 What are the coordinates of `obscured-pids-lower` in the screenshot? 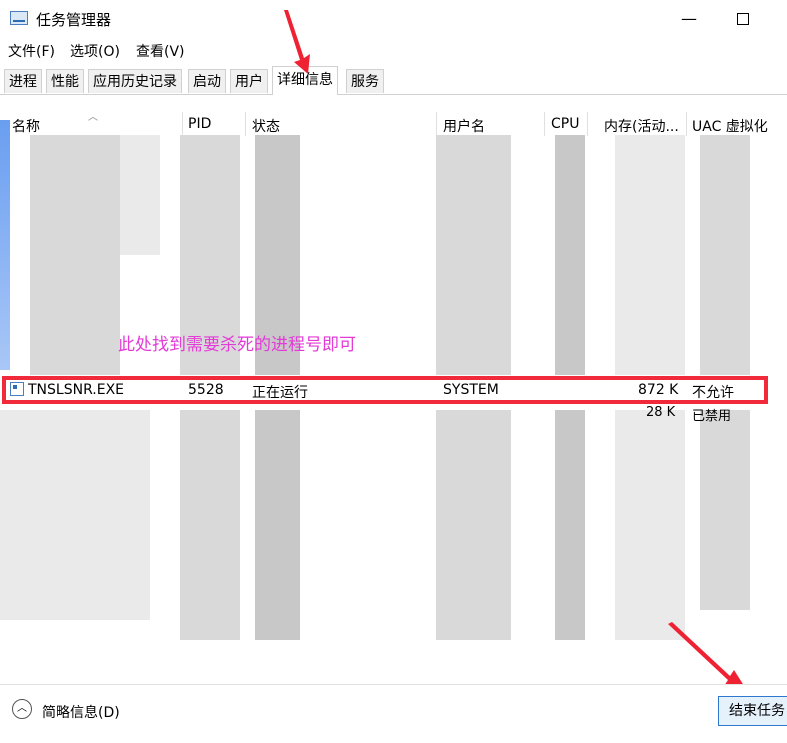 It's located at (210, 525).